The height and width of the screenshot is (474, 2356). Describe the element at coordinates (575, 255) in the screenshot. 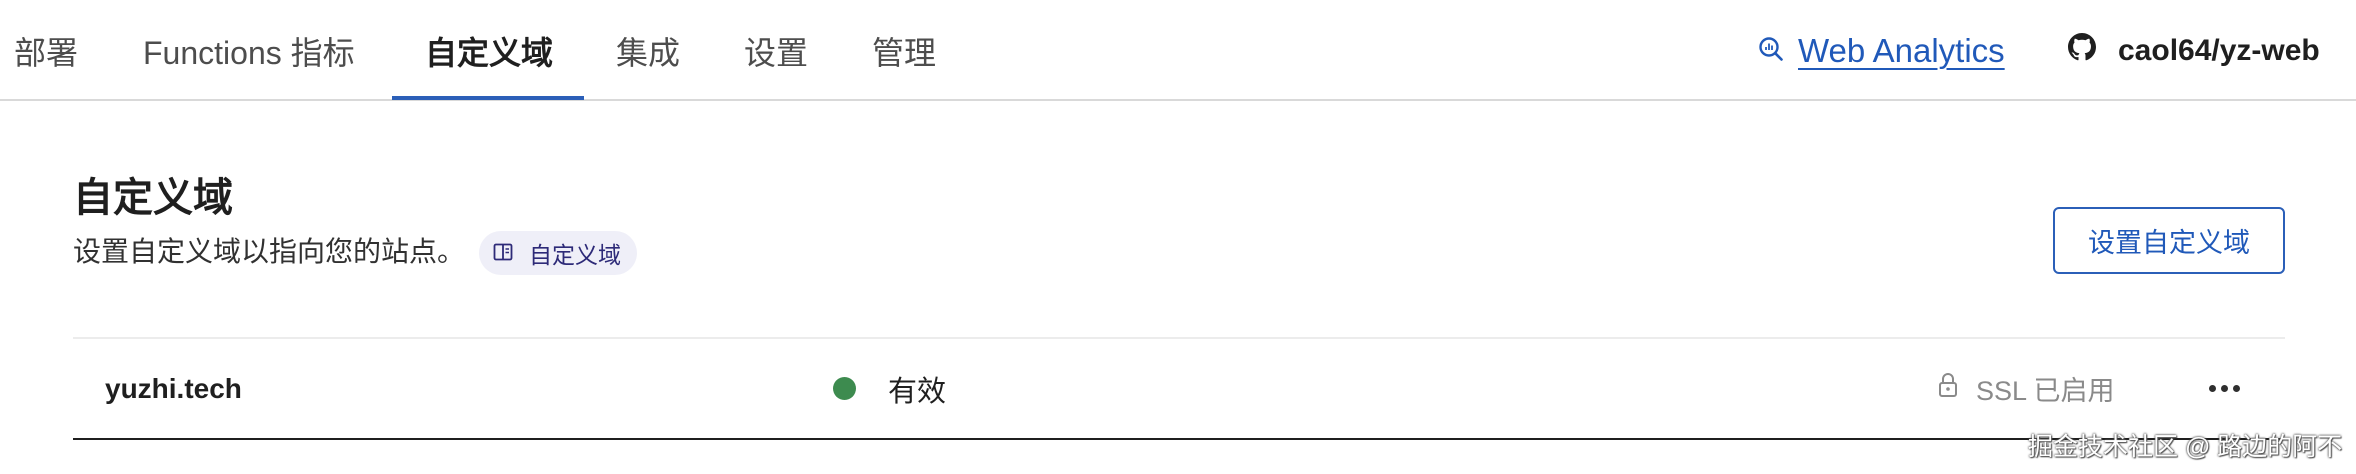

I see `doc-link-label: 自定义域` at that location.